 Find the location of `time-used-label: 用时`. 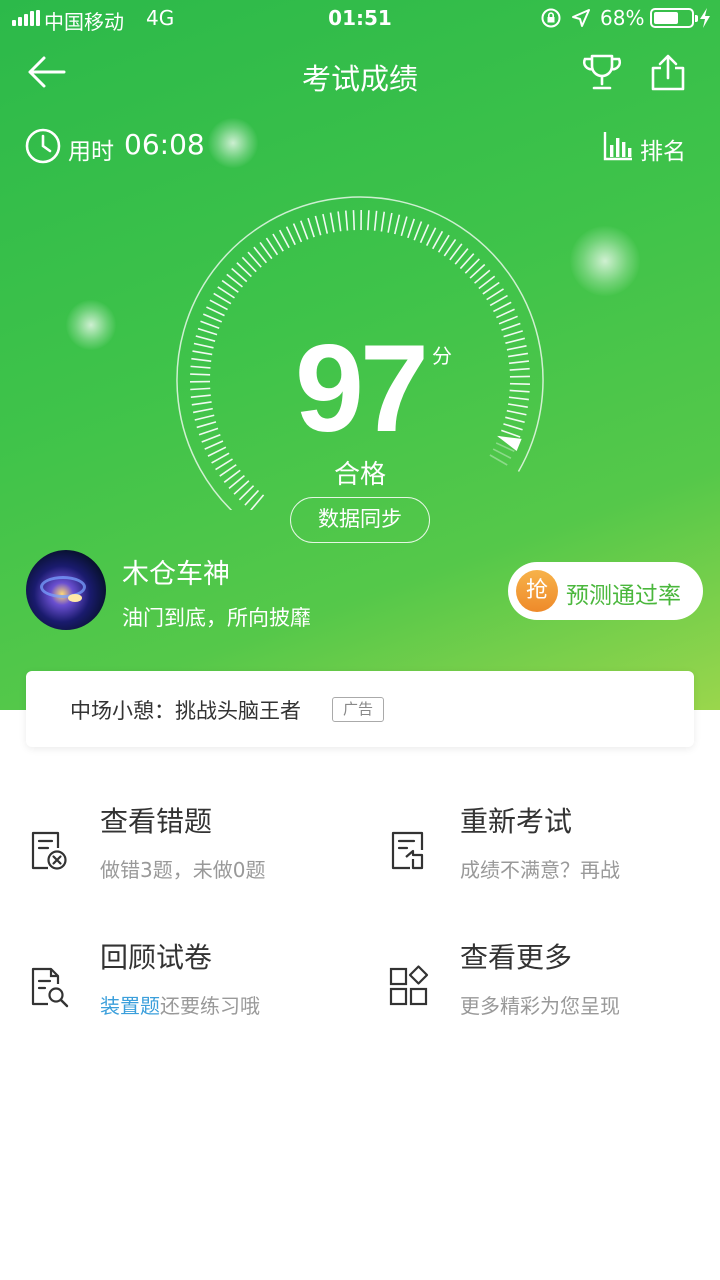

time-used-label: 用时 is located at coordinates (91, 152).